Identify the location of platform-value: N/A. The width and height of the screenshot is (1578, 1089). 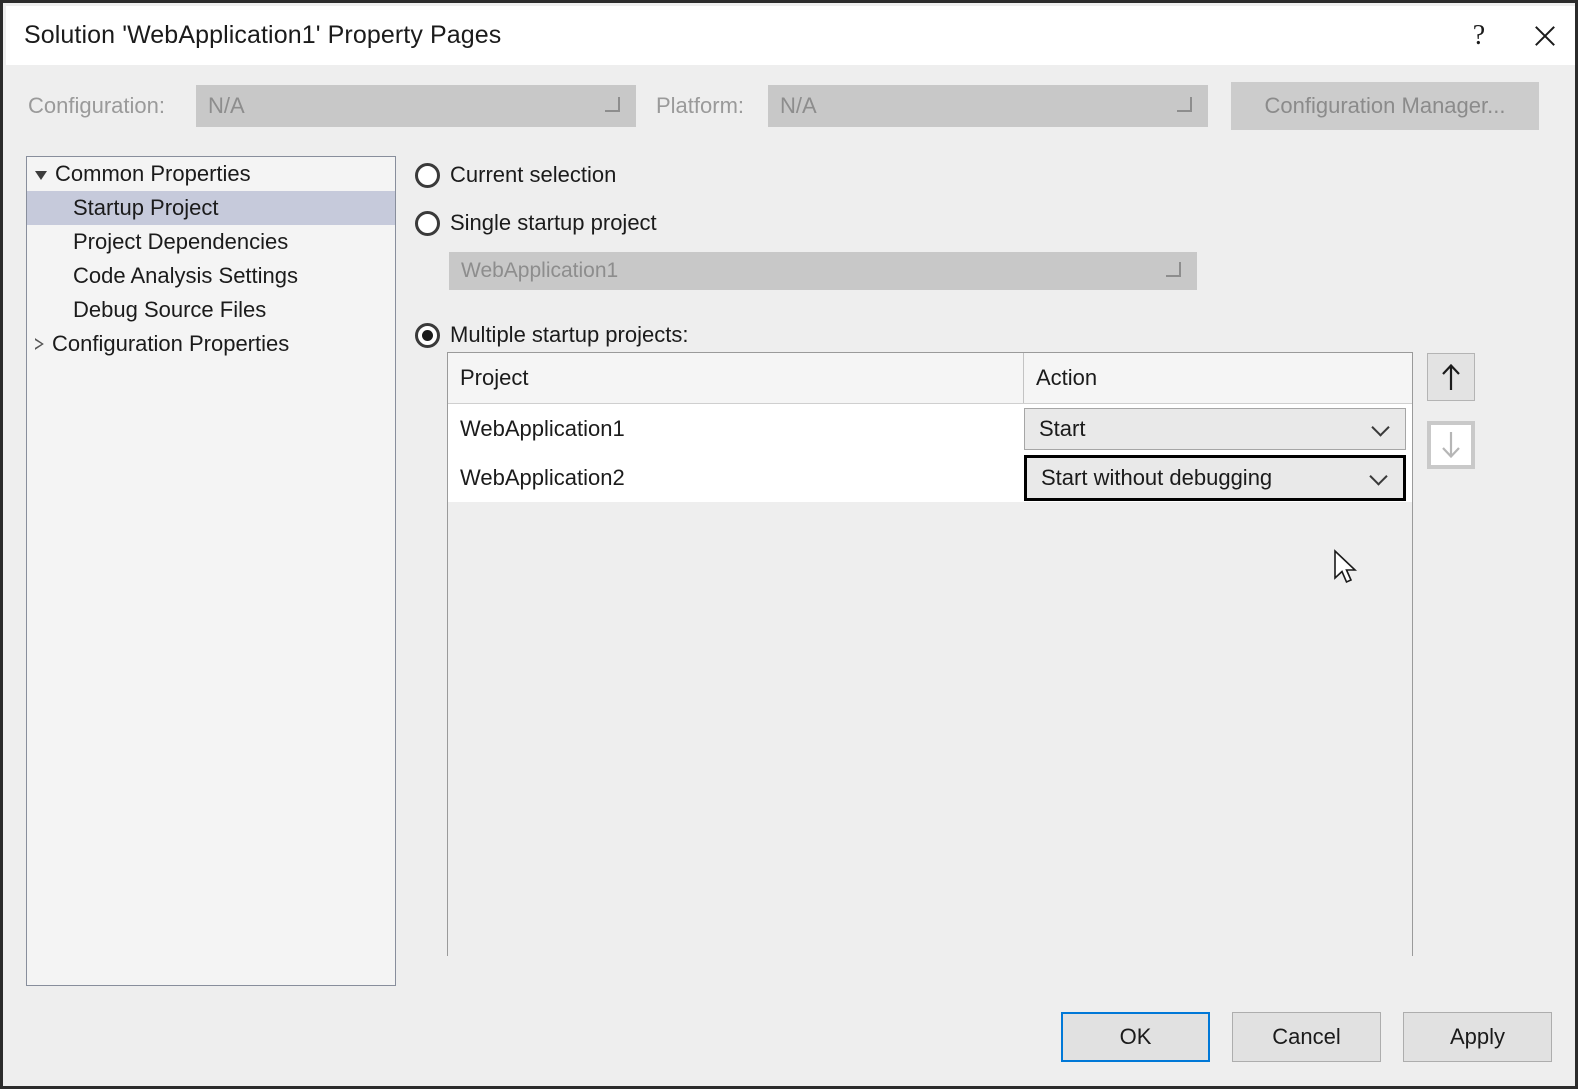
(798, 105).